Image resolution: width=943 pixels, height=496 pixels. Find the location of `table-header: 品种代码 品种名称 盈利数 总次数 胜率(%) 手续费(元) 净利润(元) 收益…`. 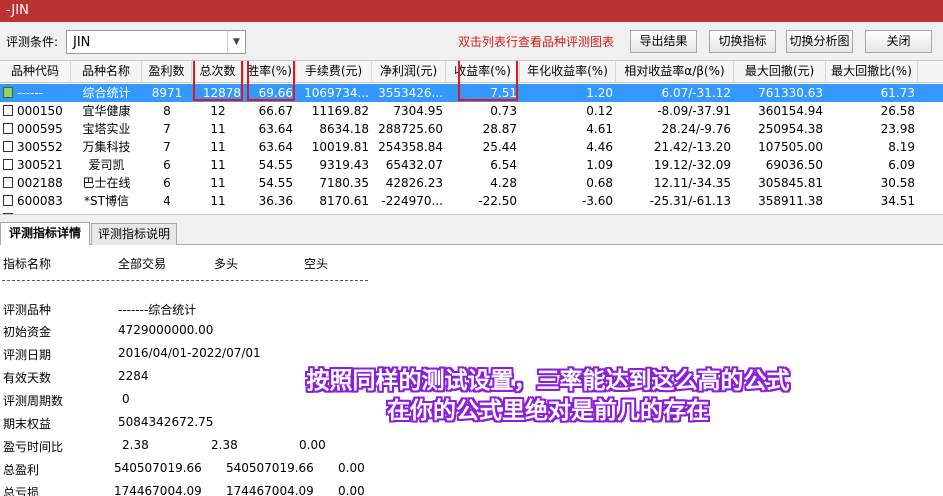

table-header: 品种代码 品种名称 盈利数 总次数 胜率(%) 手续费(元) 净利润(元) 收益… is located at coordinates (471, 72).